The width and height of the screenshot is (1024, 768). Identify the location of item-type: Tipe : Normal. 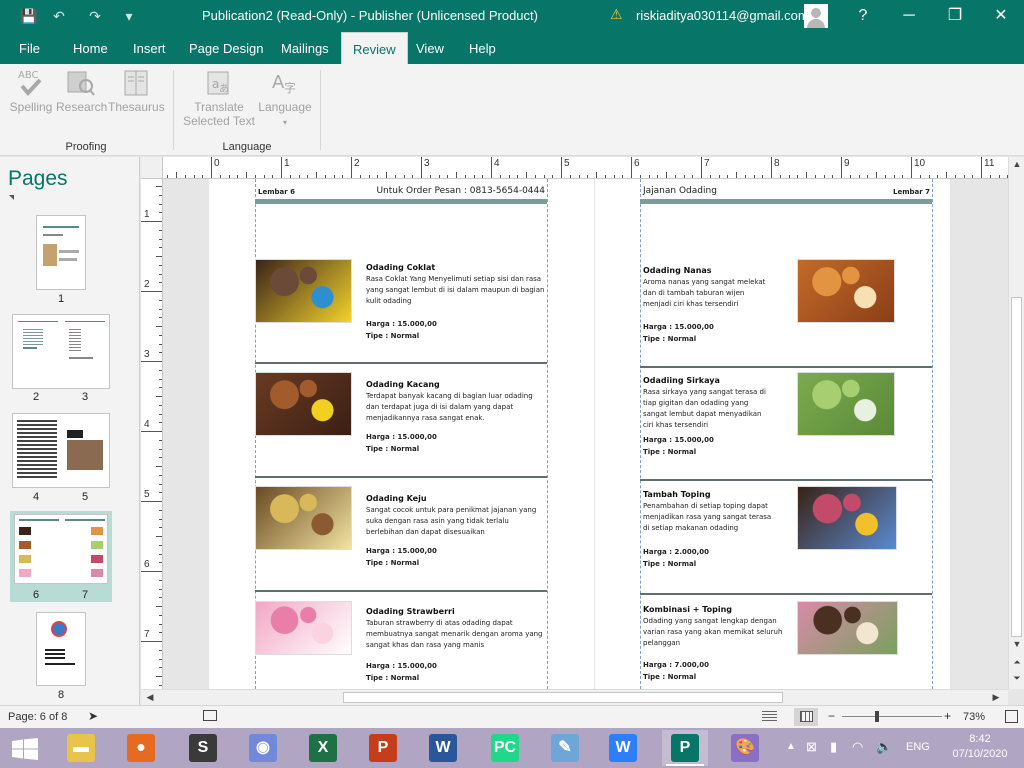
(393, 678).